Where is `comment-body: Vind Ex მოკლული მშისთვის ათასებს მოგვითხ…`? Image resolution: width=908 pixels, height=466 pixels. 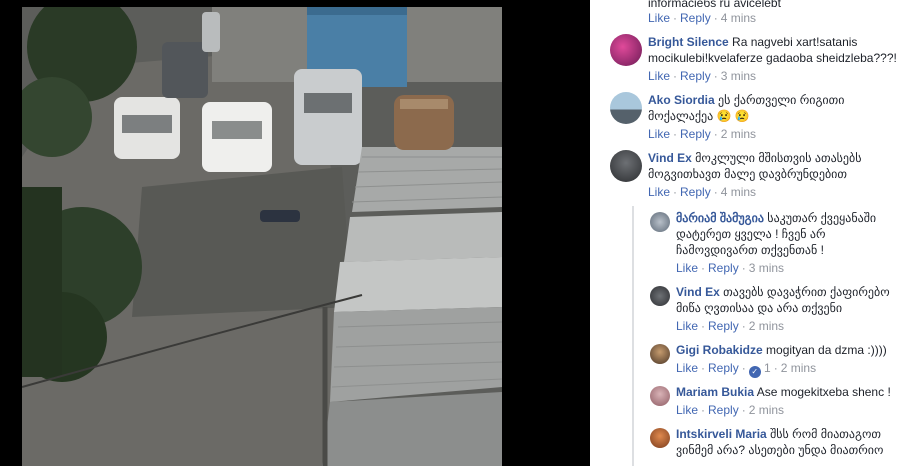 comment-body: Vind Ex მოკლული მშისთვის ათასებს მოგვითხ… is located at coordinates (775, 166).